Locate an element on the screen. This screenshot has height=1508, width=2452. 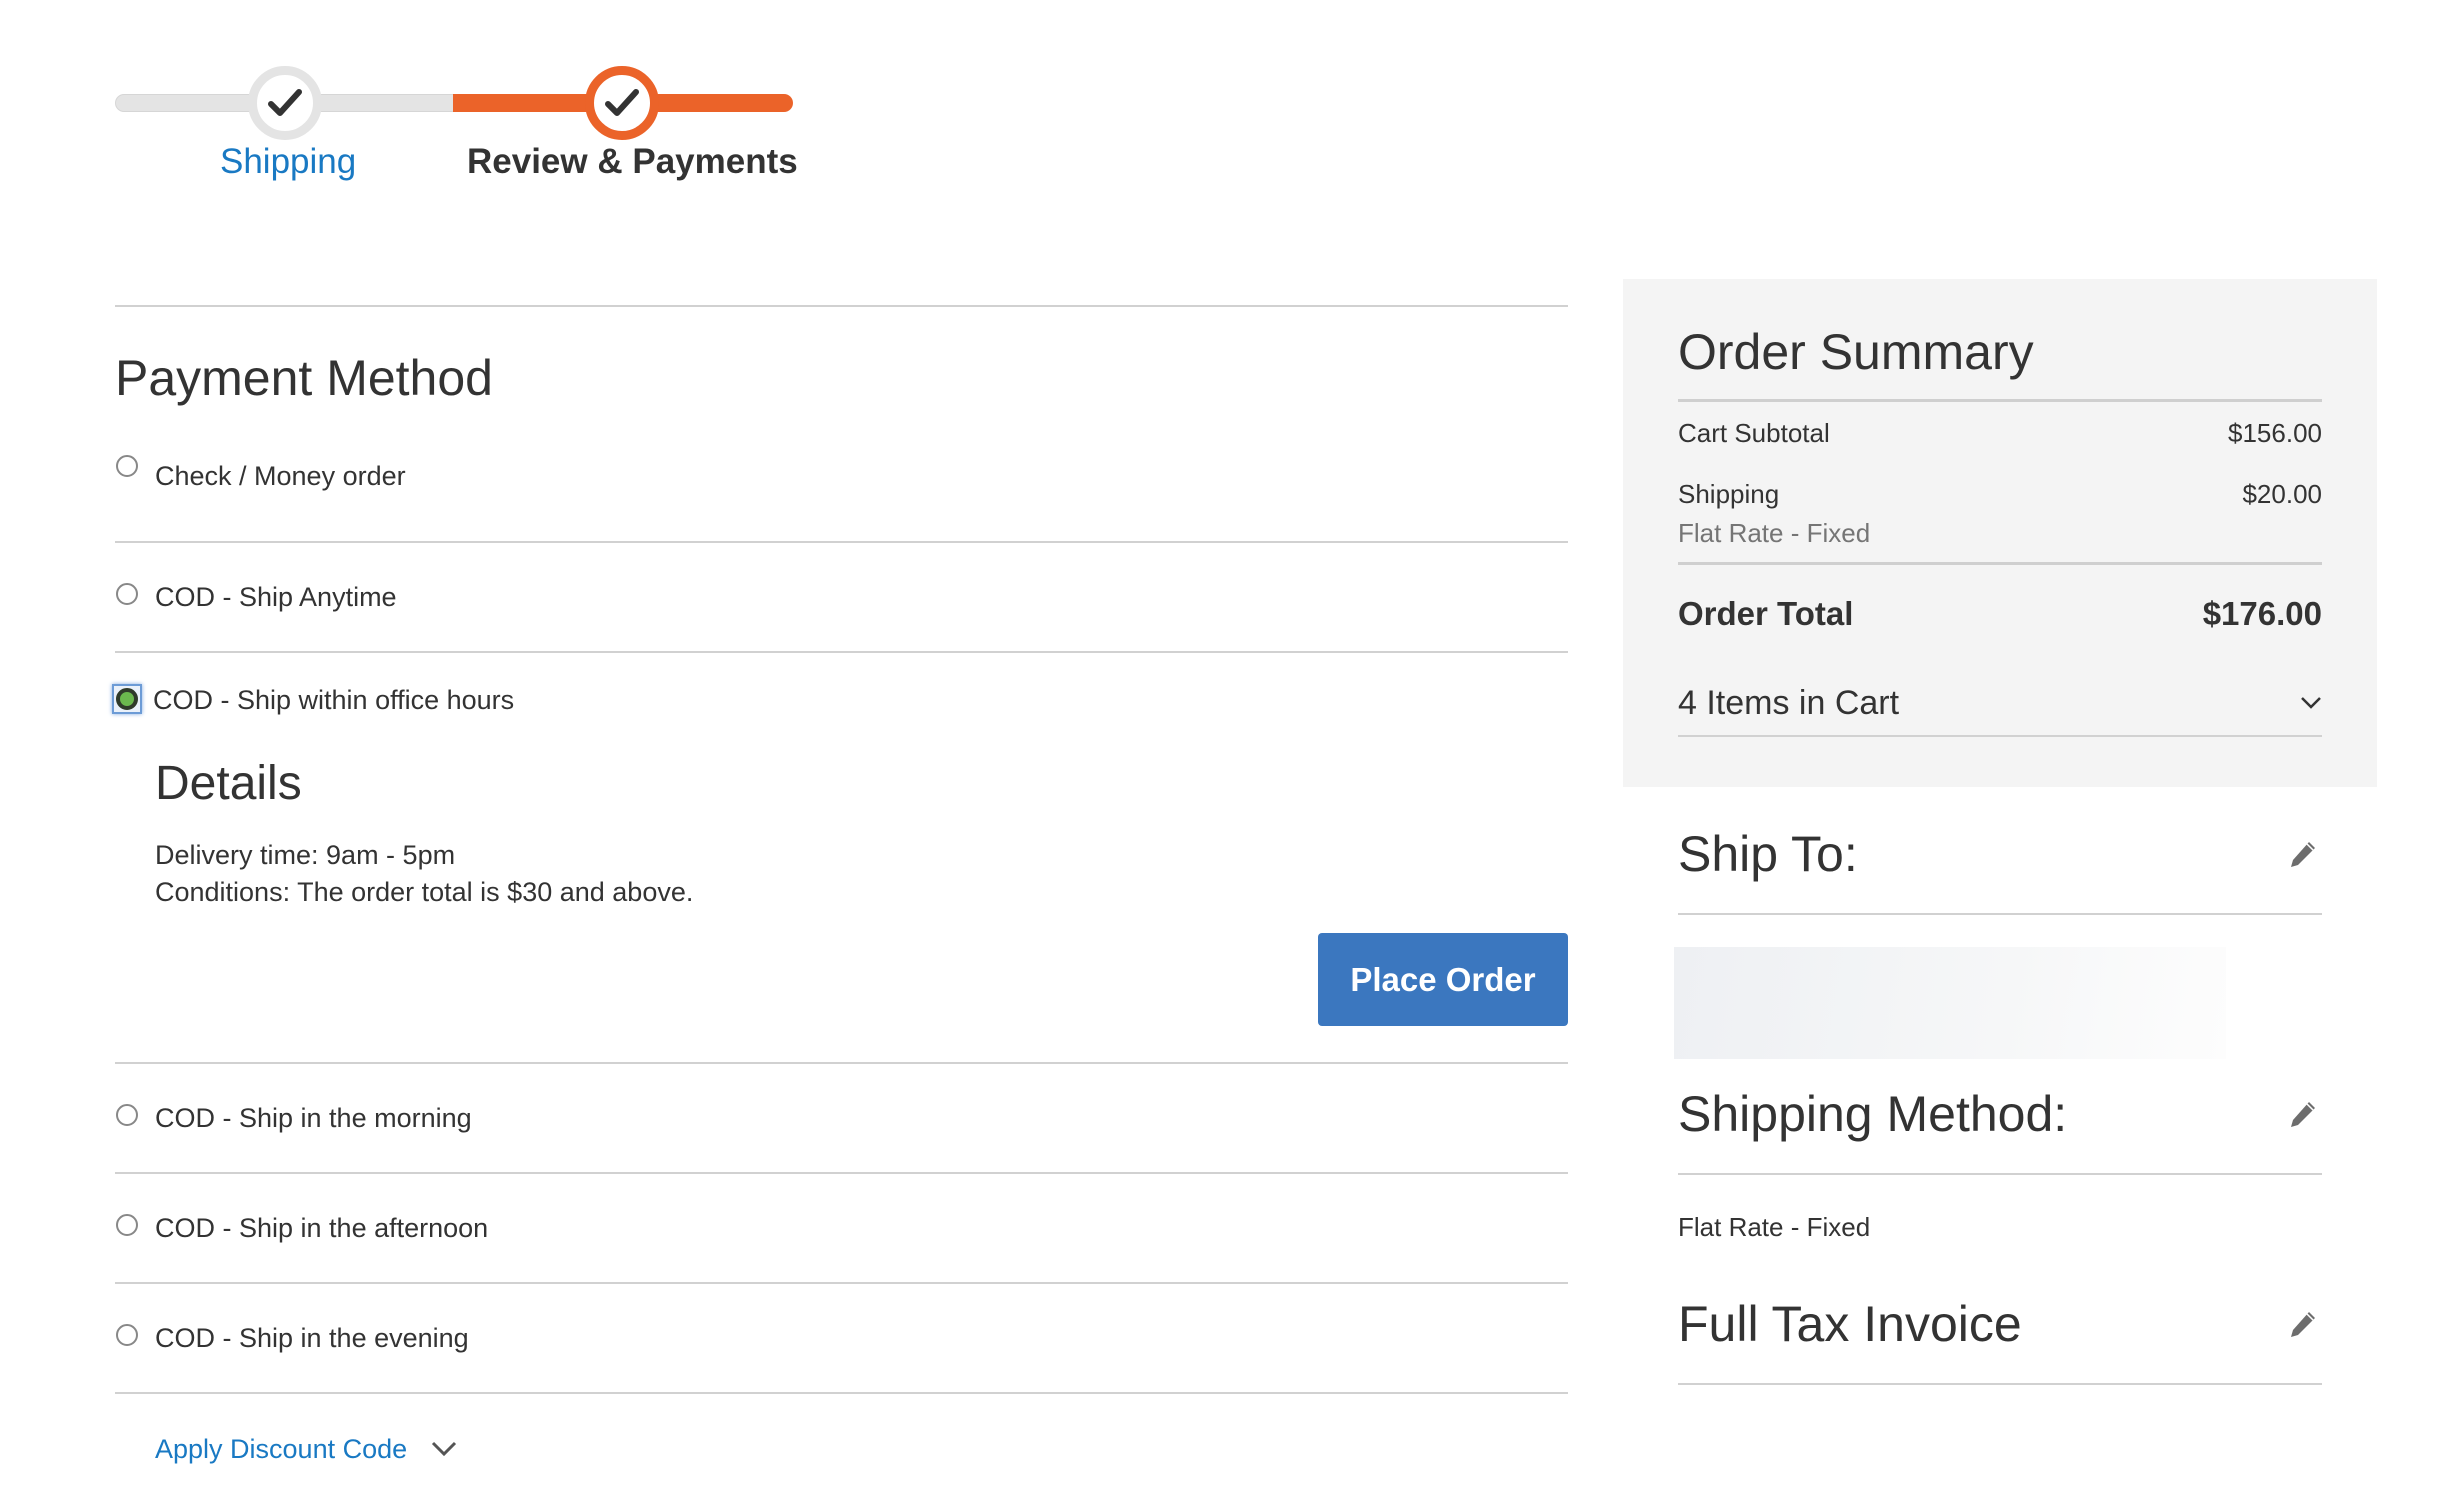
payment-option-cod-afternoon: COD - Ship in the afternoon is located at coordinates (841, 1229).